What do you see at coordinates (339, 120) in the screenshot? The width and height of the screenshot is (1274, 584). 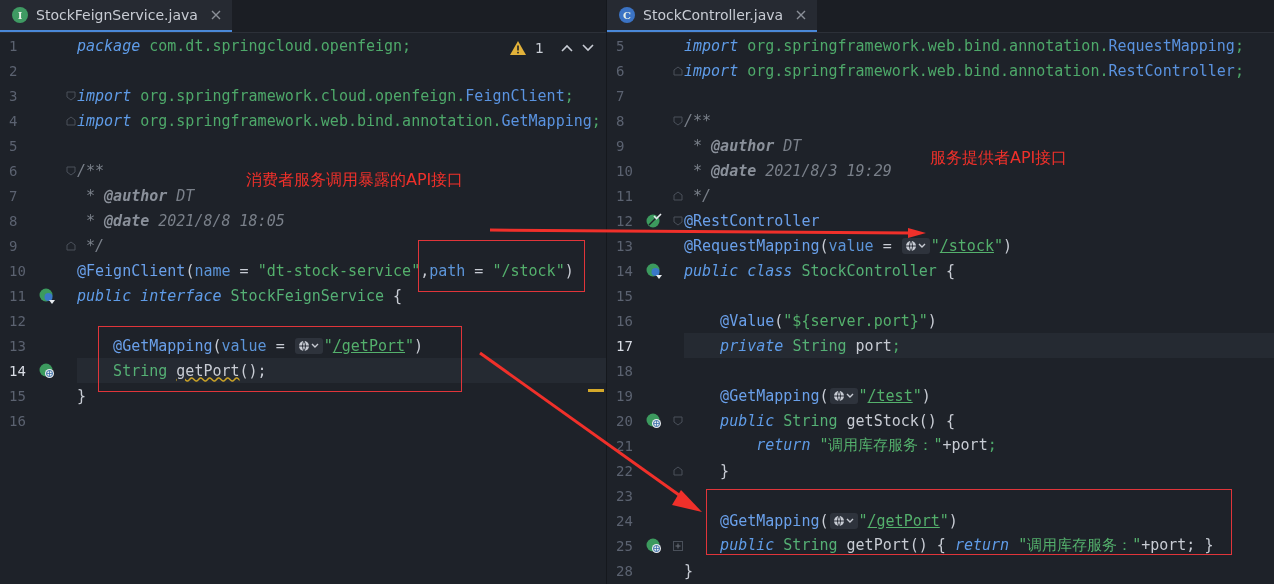 I see `code-text: import org.springframework.web.bind.annotation.GetMapping;` at bounding box center [339, 120].